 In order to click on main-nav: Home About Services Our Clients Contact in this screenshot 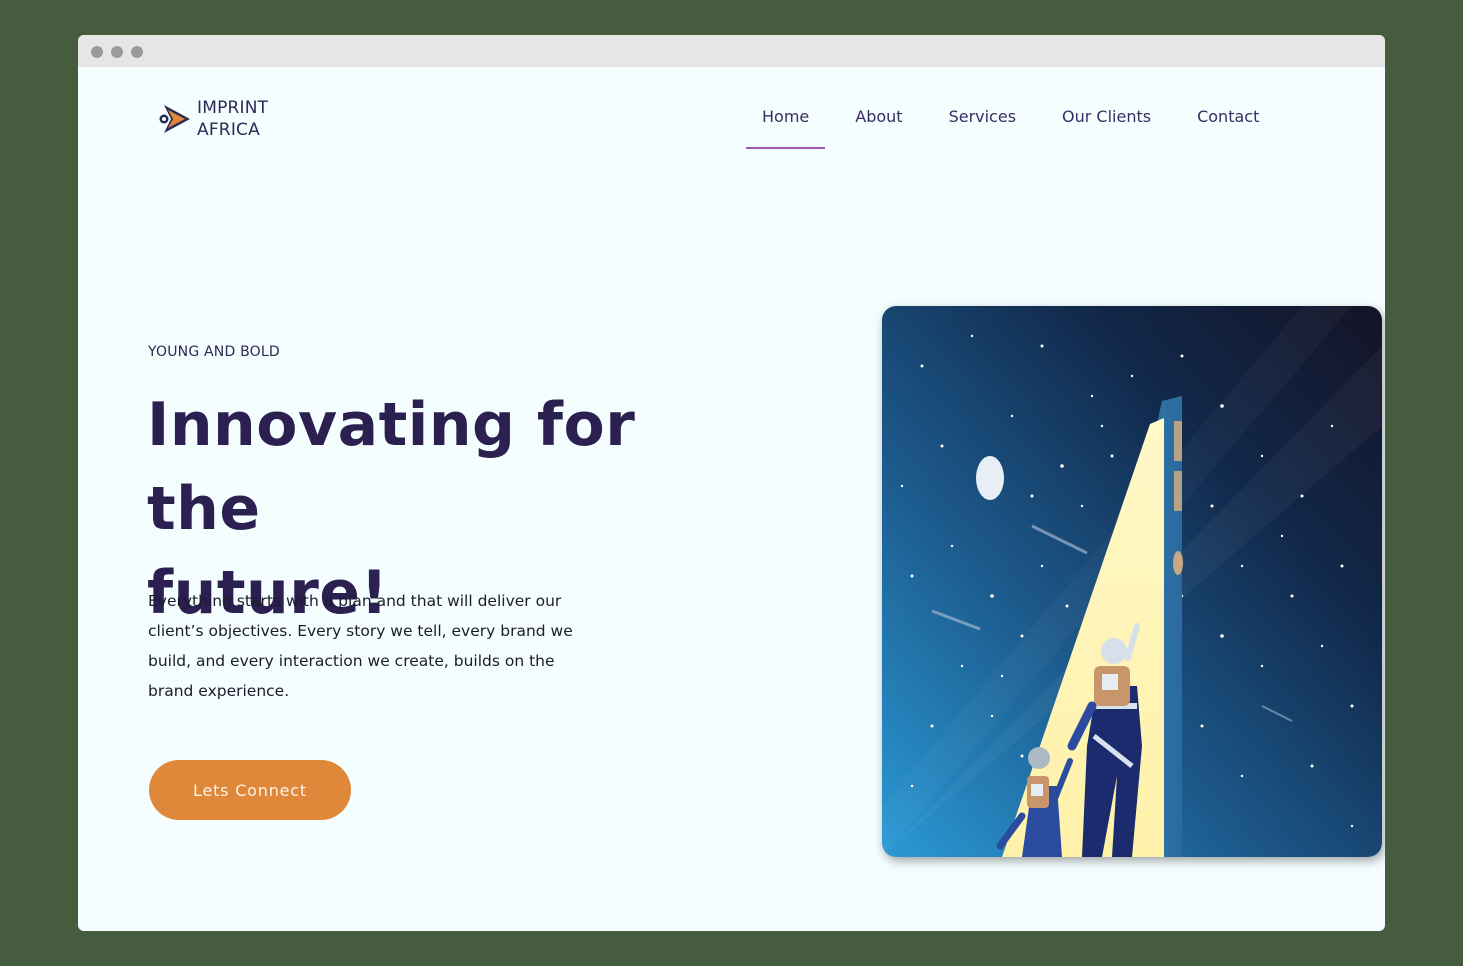, I will do `click(1017, 122)`.